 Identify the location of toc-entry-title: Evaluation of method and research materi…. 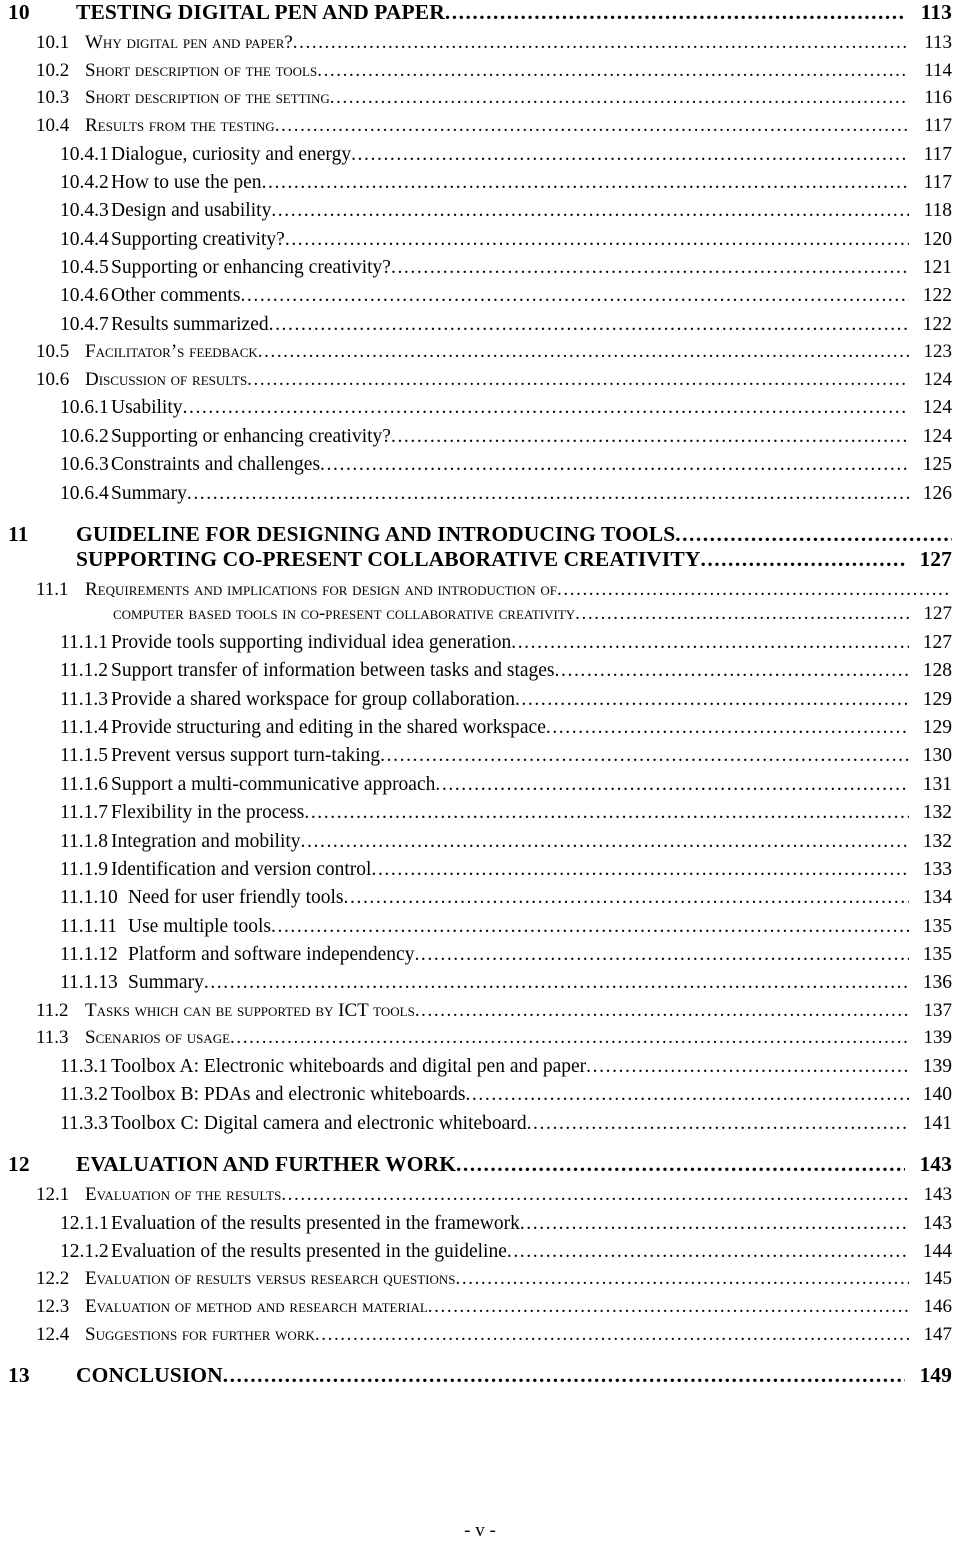
(256, 1306).